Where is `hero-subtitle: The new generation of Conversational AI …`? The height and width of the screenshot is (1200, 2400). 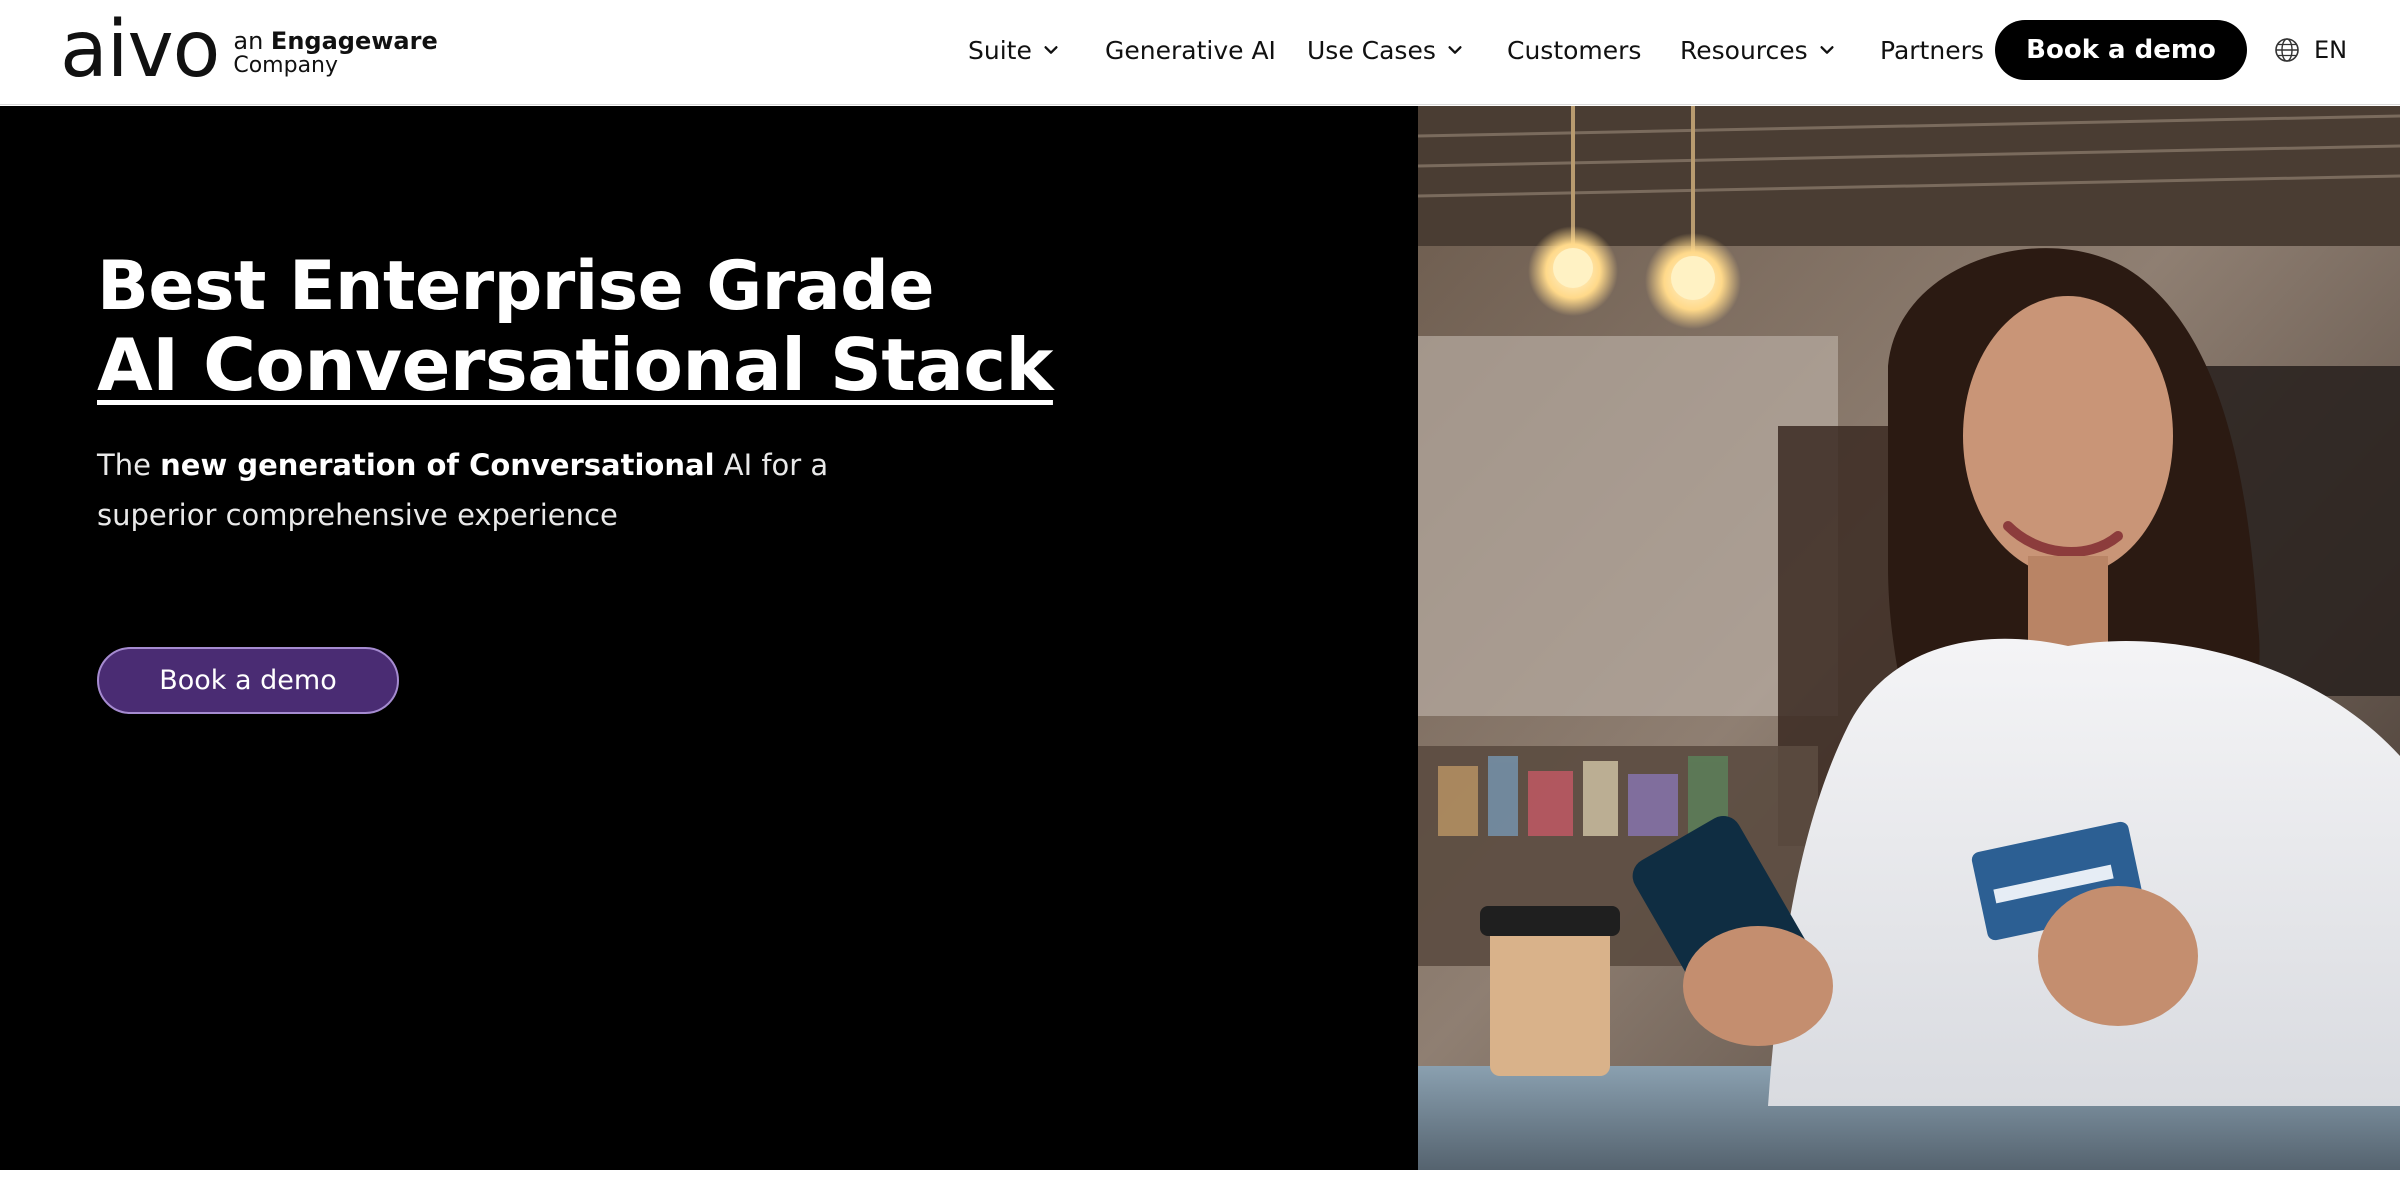 hero-subtitle: The new generation of Conversational AI … is located at coordinates (487, 490).